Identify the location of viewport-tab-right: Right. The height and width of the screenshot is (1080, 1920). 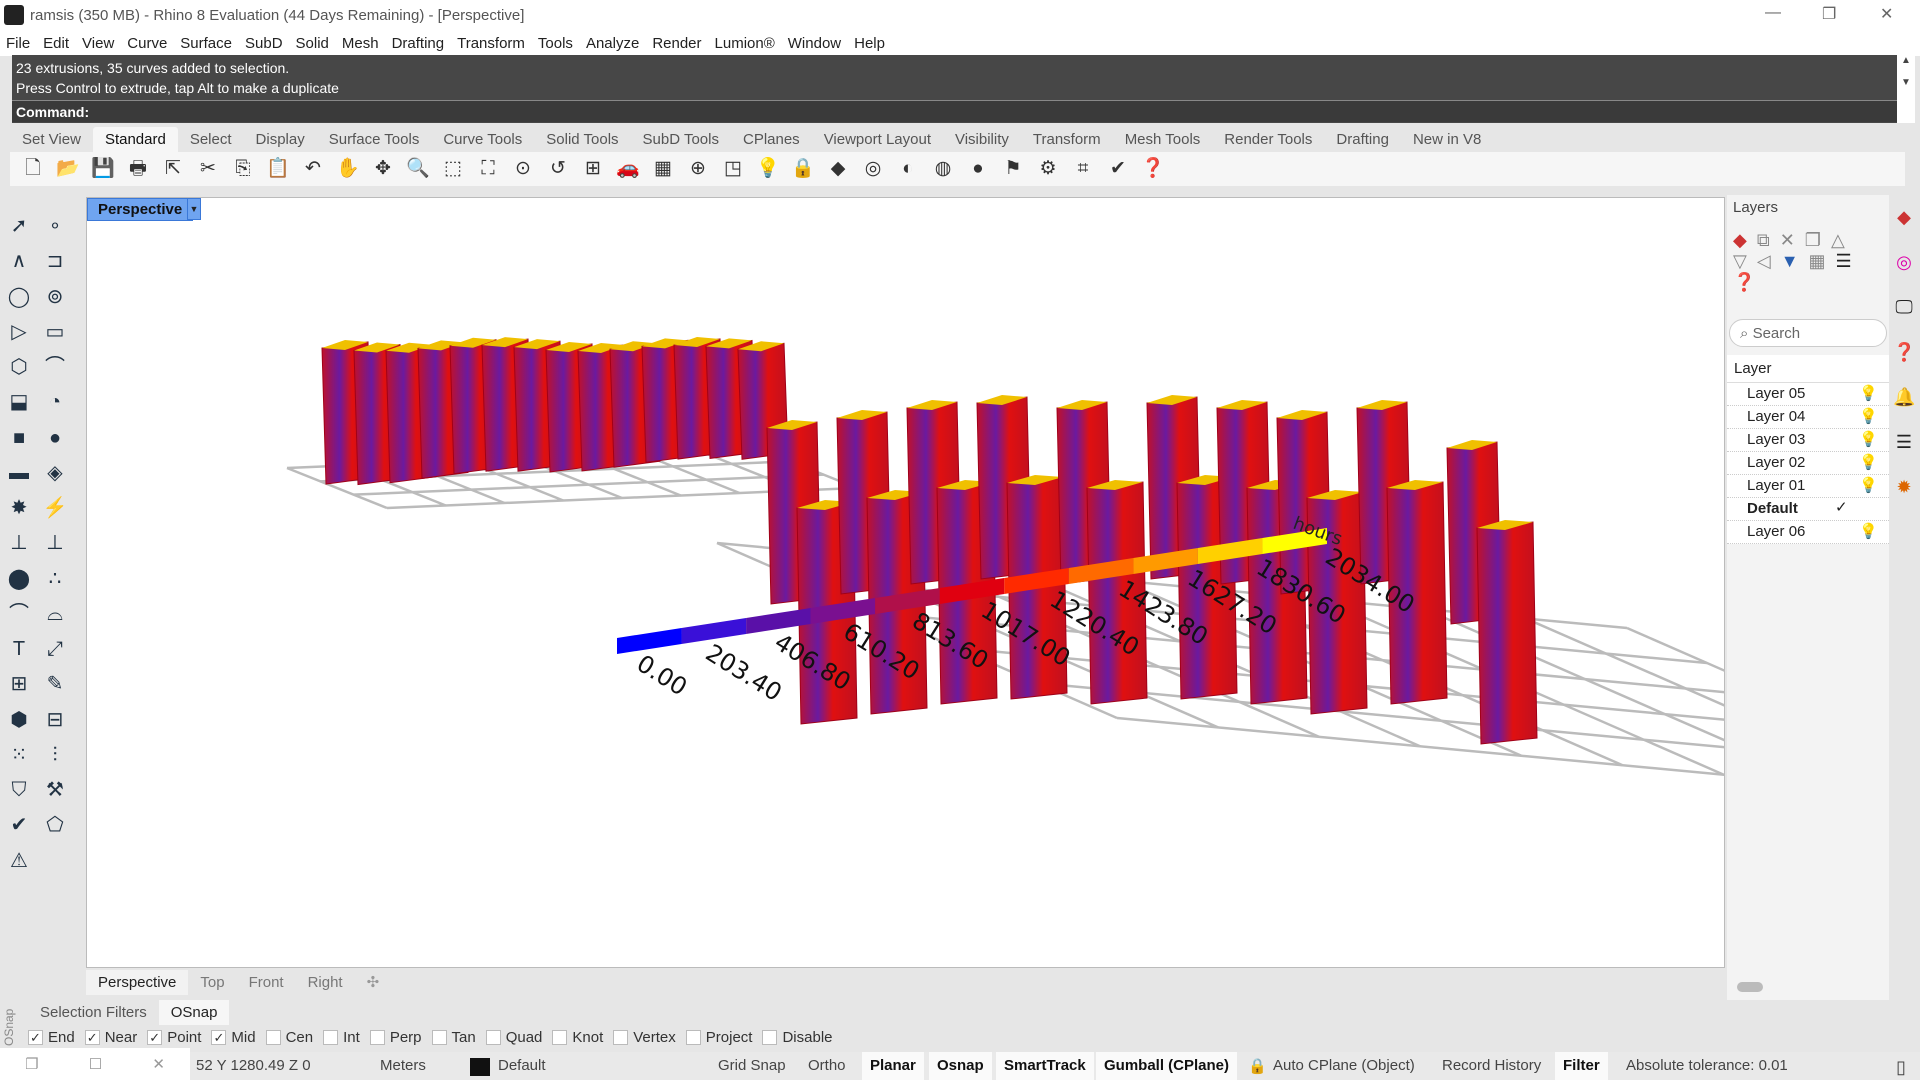
(325, 982).